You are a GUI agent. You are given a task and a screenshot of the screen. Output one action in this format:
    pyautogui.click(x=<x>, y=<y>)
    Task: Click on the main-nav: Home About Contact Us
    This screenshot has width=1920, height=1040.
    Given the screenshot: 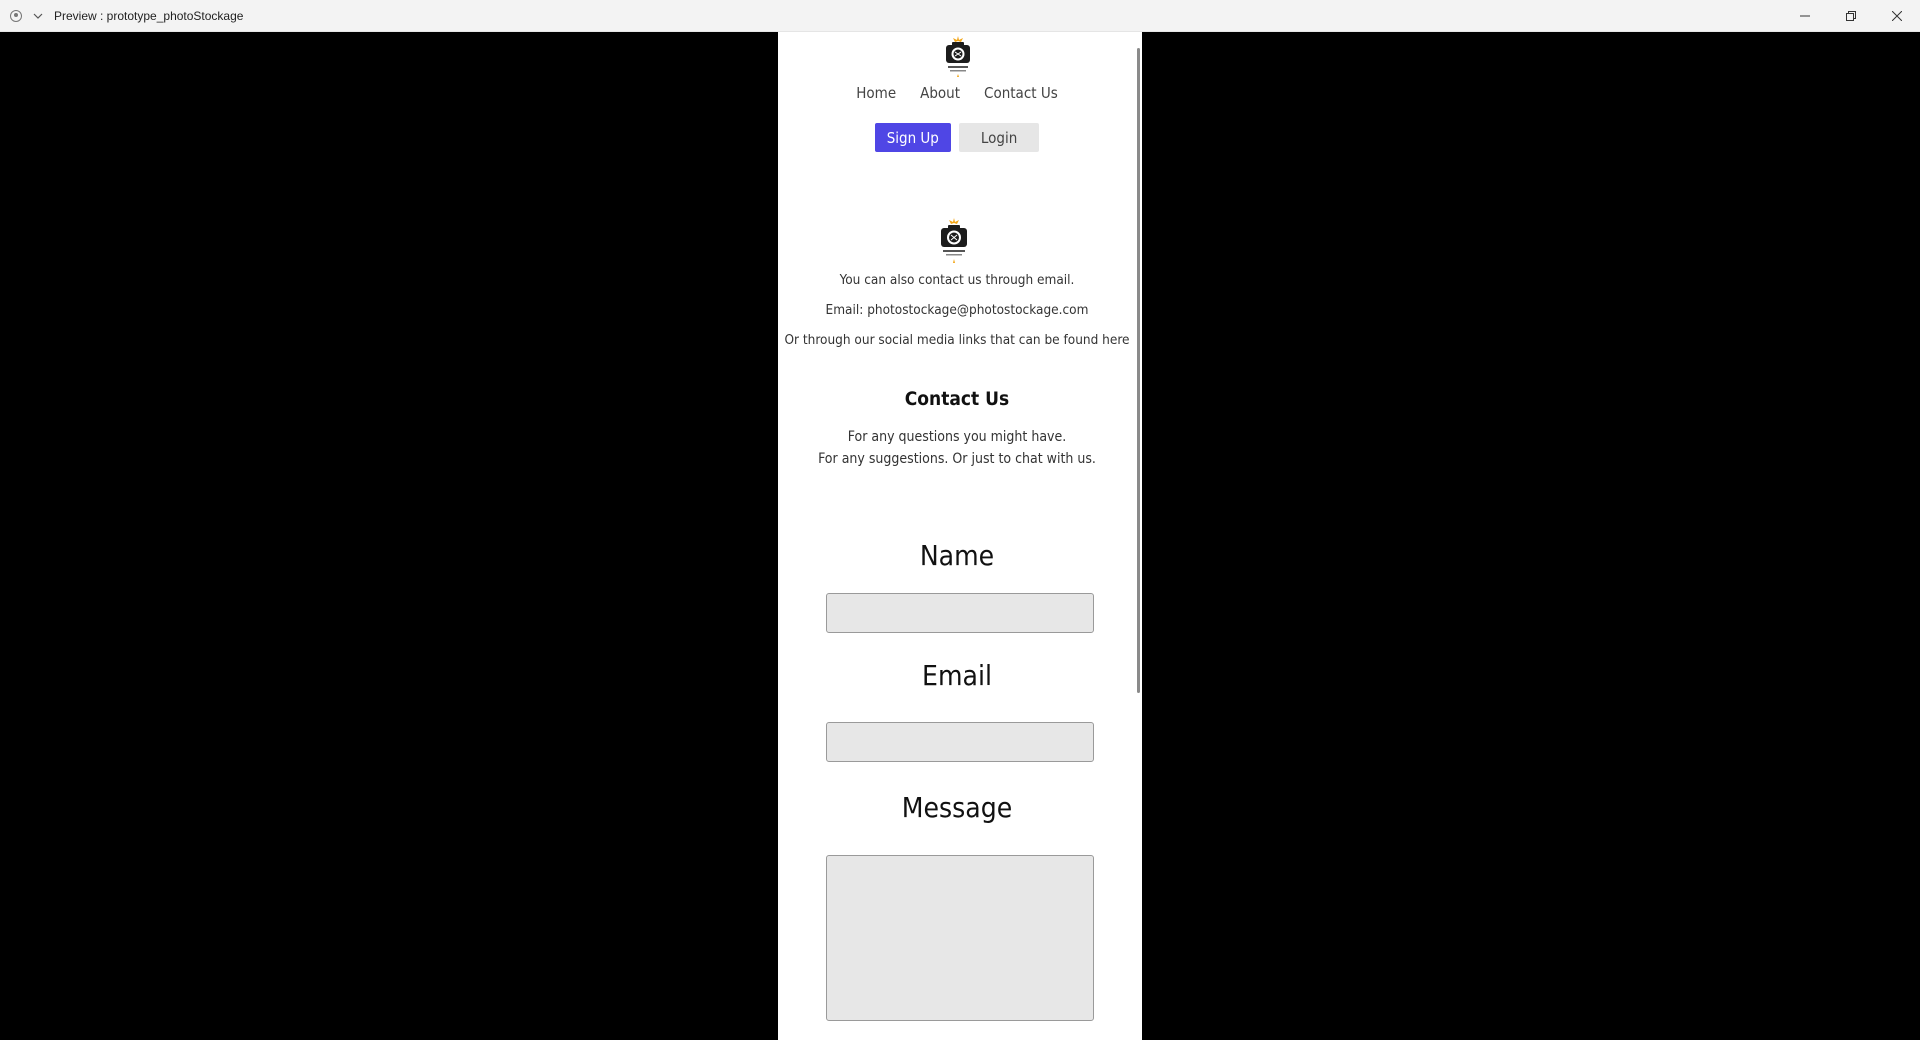 What is the action you would take?
    pyautogui.click(x=957, y=93)
    